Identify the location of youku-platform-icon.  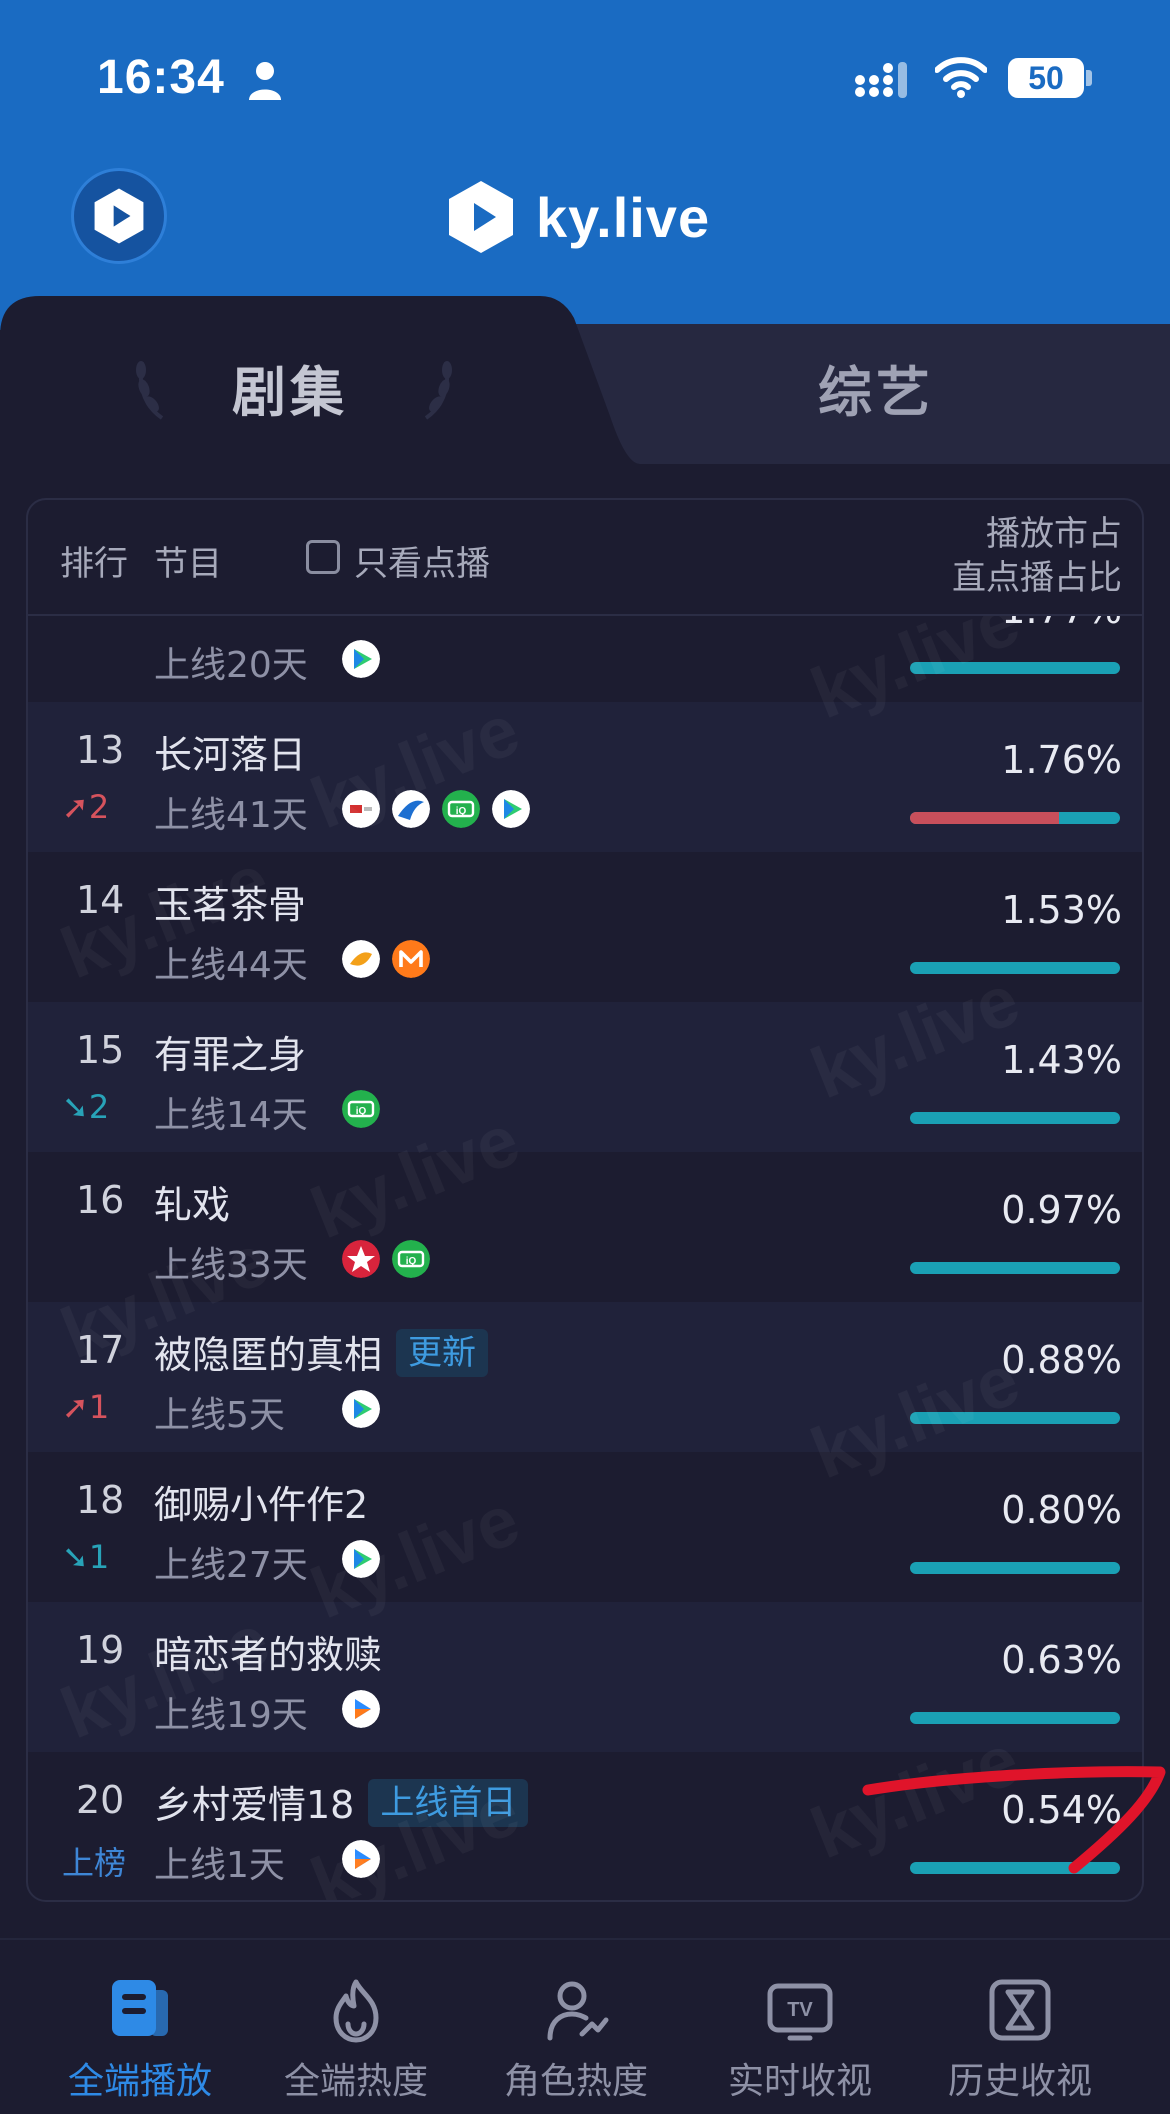
(361, 1709).